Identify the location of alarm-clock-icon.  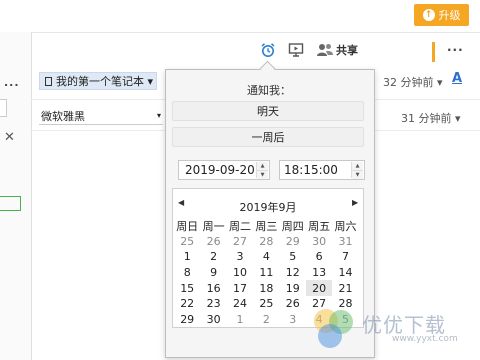
(268, 50).